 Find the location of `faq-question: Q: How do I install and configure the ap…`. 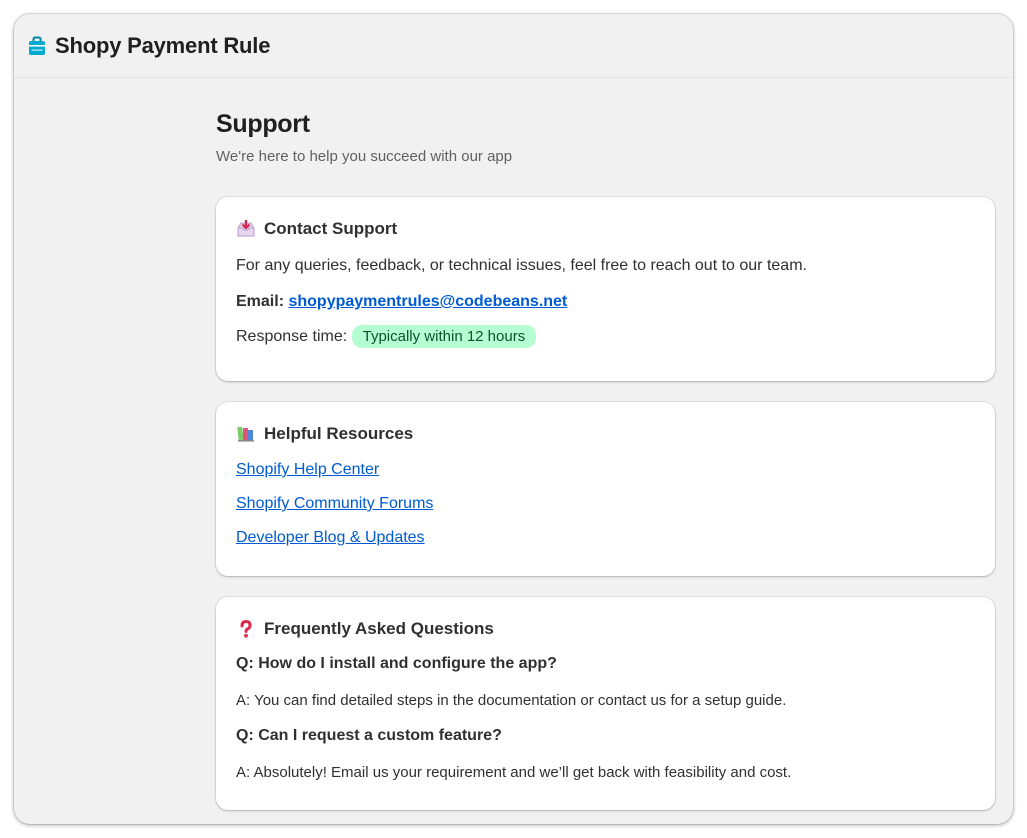

faq-question: Q: How do I install and configure the ap… is located at coordinates (396, 663).